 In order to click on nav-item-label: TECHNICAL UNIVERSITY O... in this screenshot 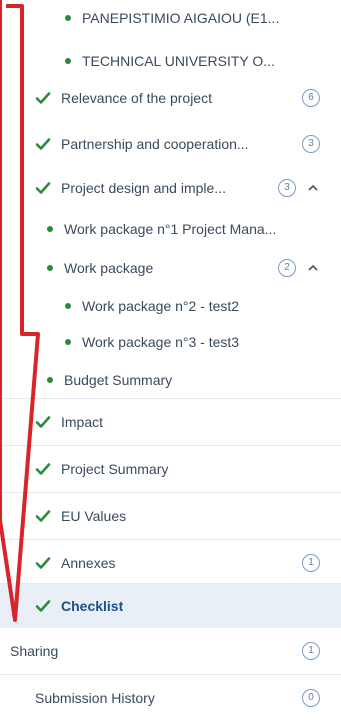, I will do `click(178, 61)`.